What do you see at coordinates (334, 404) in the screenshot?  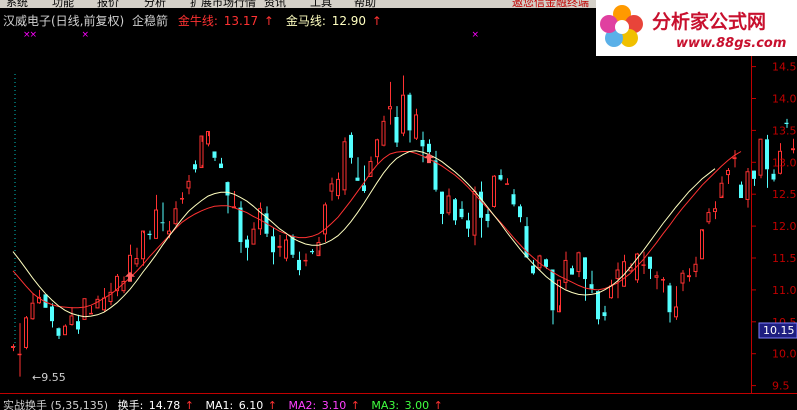 I see `ma2-value: 3.10` at bounding box center [334, 404].